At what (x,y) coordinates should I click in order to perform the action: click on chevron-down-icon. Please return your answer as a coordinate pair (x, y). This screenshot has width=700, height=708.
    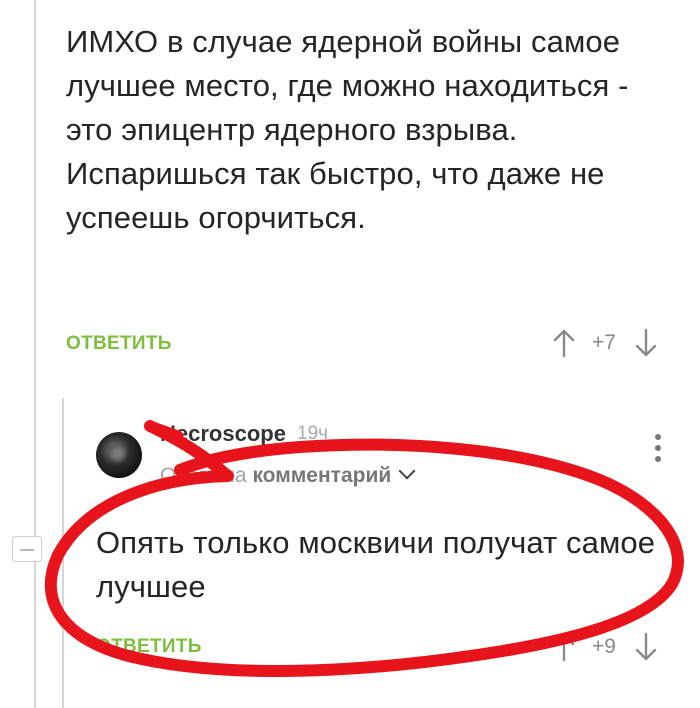
    Looking at the image, I should click on (407, 471).